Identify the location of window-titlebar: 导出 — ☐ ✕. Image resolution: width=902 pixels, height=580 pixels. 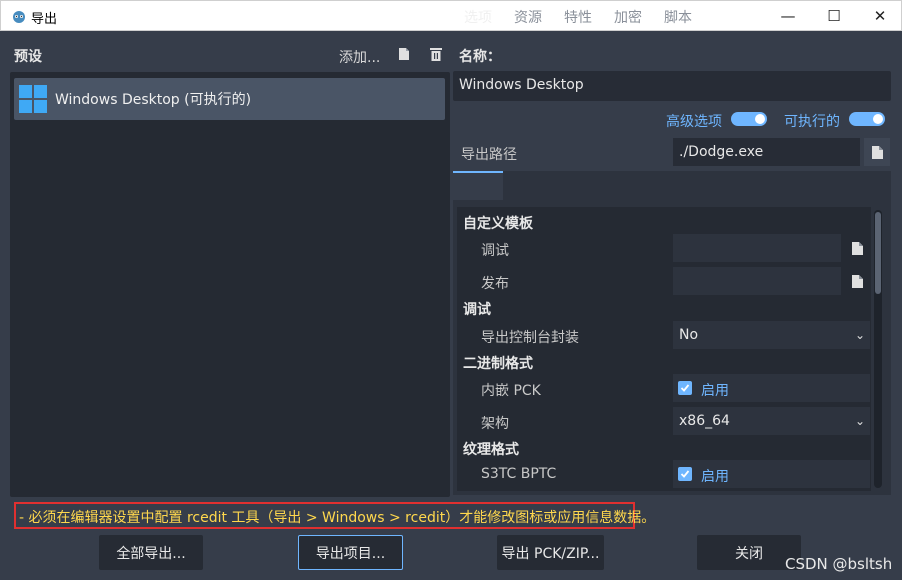
(451, 15).